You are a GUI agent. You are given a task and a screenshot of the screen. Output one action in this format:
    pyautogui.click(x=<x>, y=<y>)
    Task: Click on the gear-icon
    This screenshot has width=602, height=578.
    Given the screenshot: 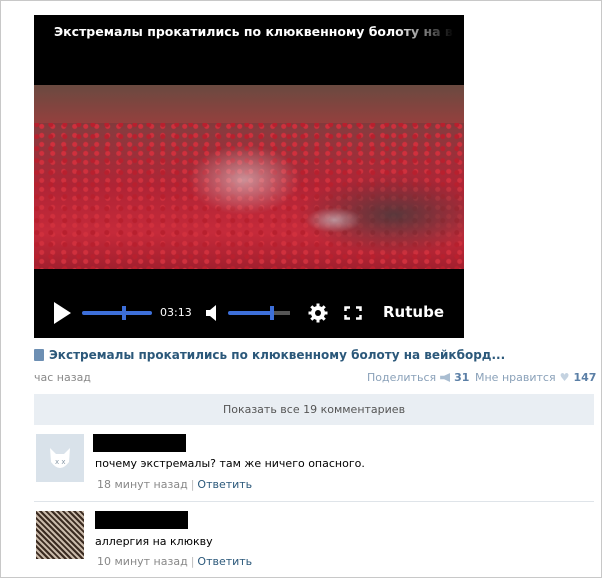 What is the action you would take?
    pyautogui.click(x=318, y=313)
    